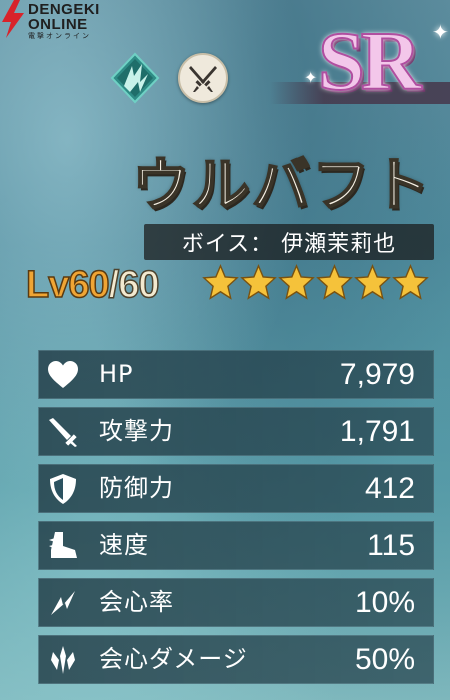 The height and width of the screenshot is (700, 450). I want to click on logo-line-3: 電撃オンライン, so click(59, 36).